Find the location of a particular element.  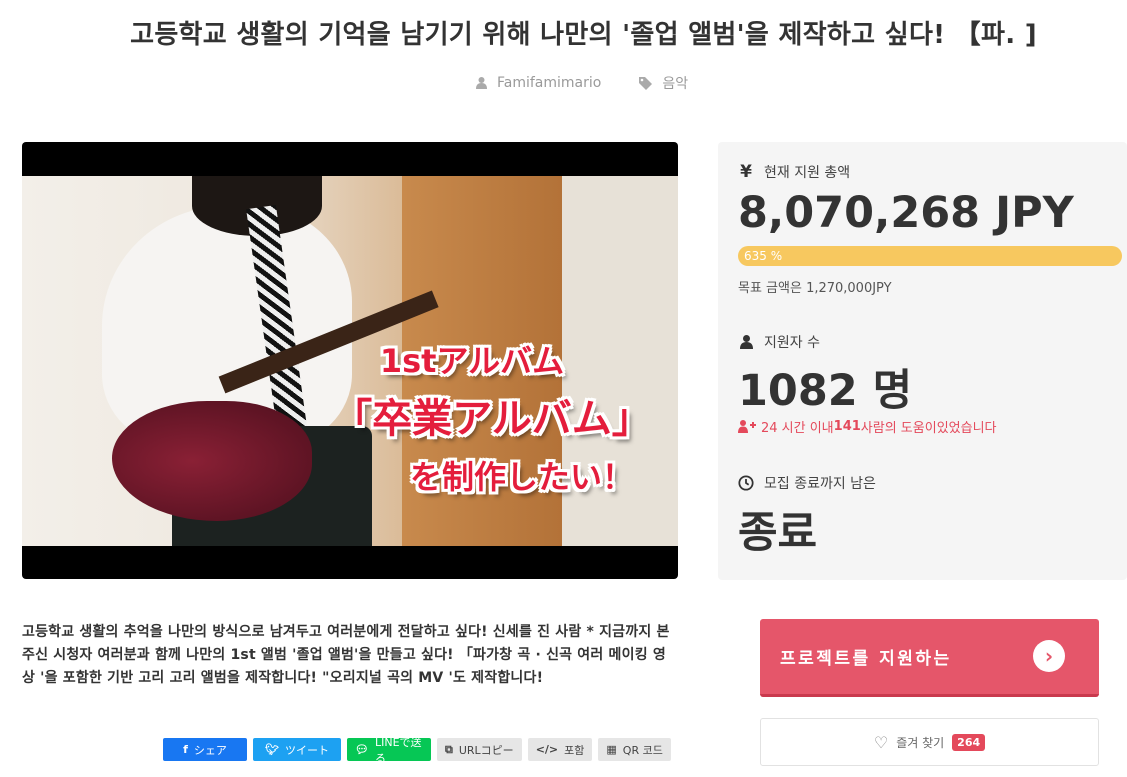

line-share-button: 💬︎ LINEで送る is located at coordinates (389, 750).